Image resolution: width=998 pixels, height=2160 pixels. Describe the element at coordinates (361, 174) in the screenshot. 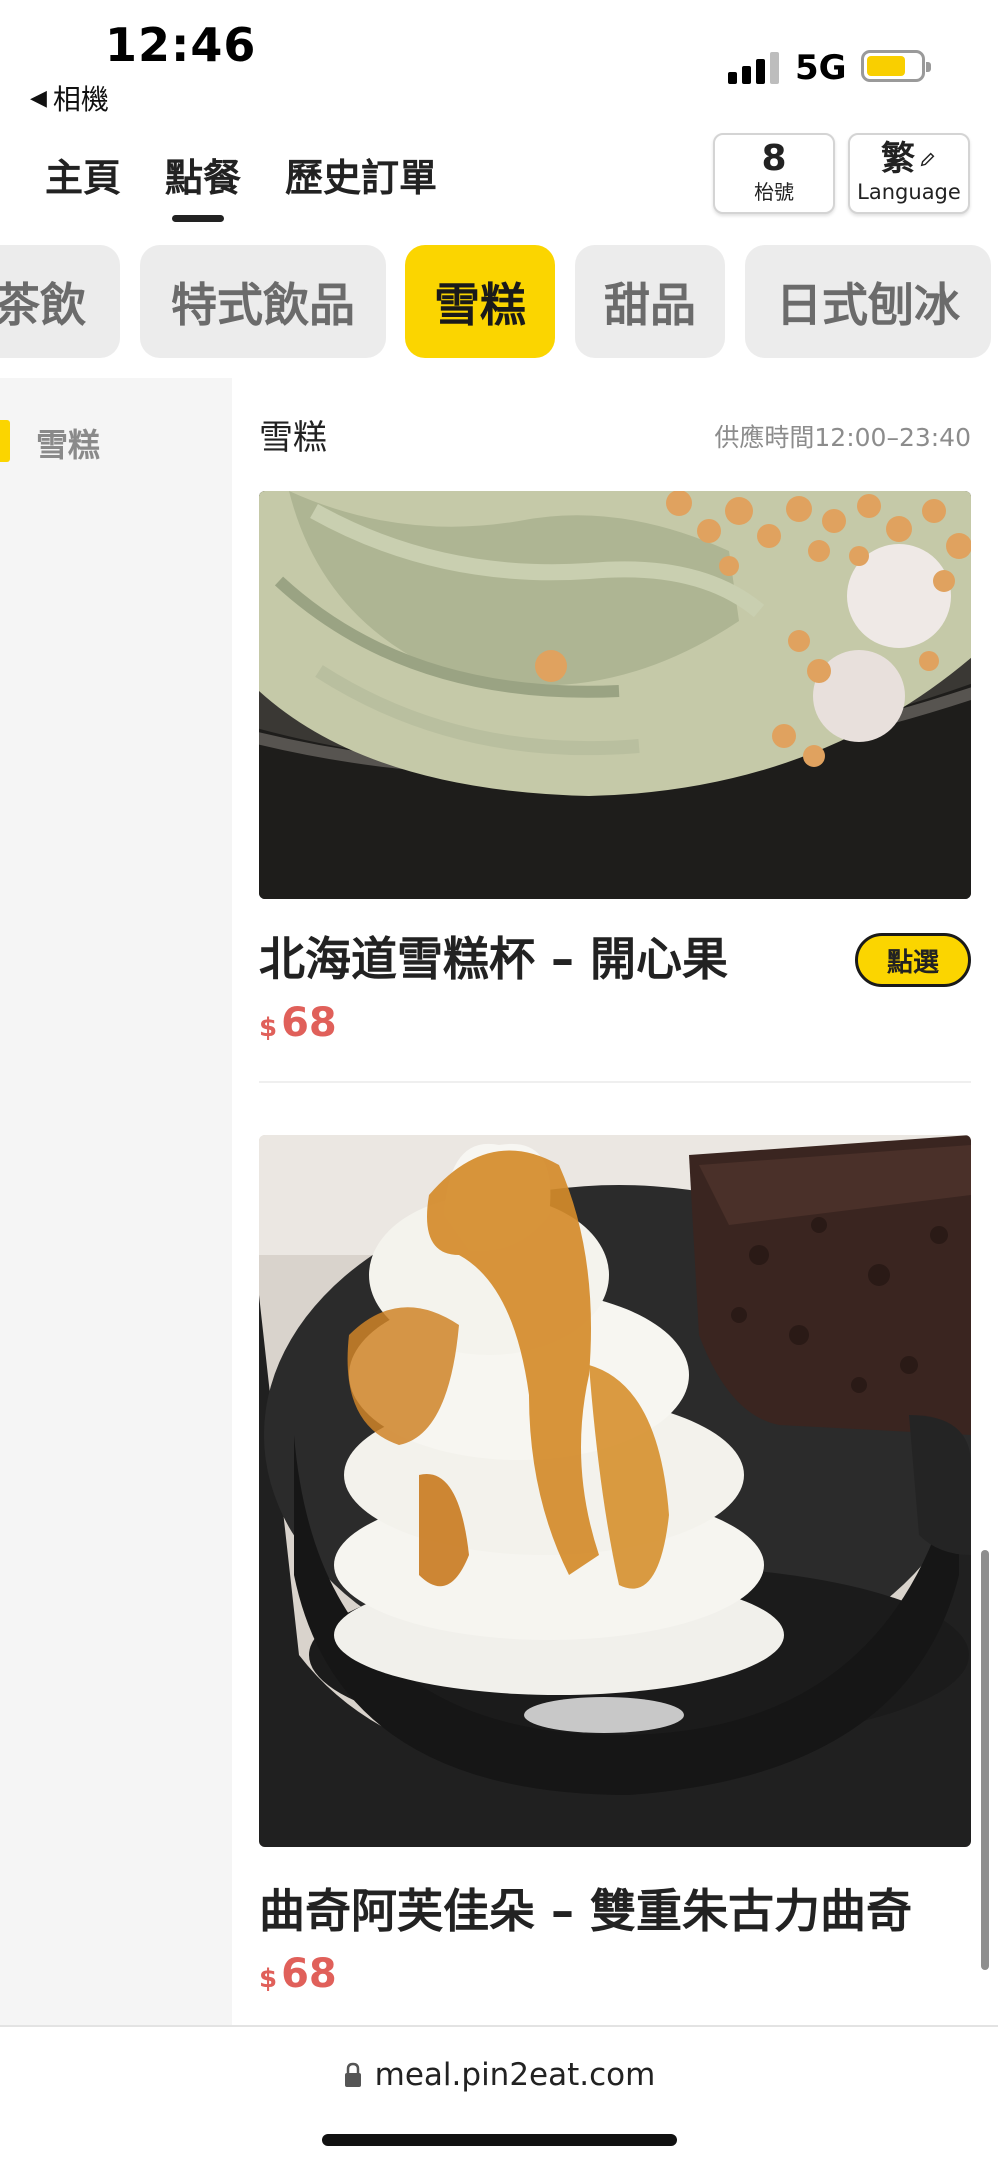

I see `tab-order-history: 歷史訂單` at that location.